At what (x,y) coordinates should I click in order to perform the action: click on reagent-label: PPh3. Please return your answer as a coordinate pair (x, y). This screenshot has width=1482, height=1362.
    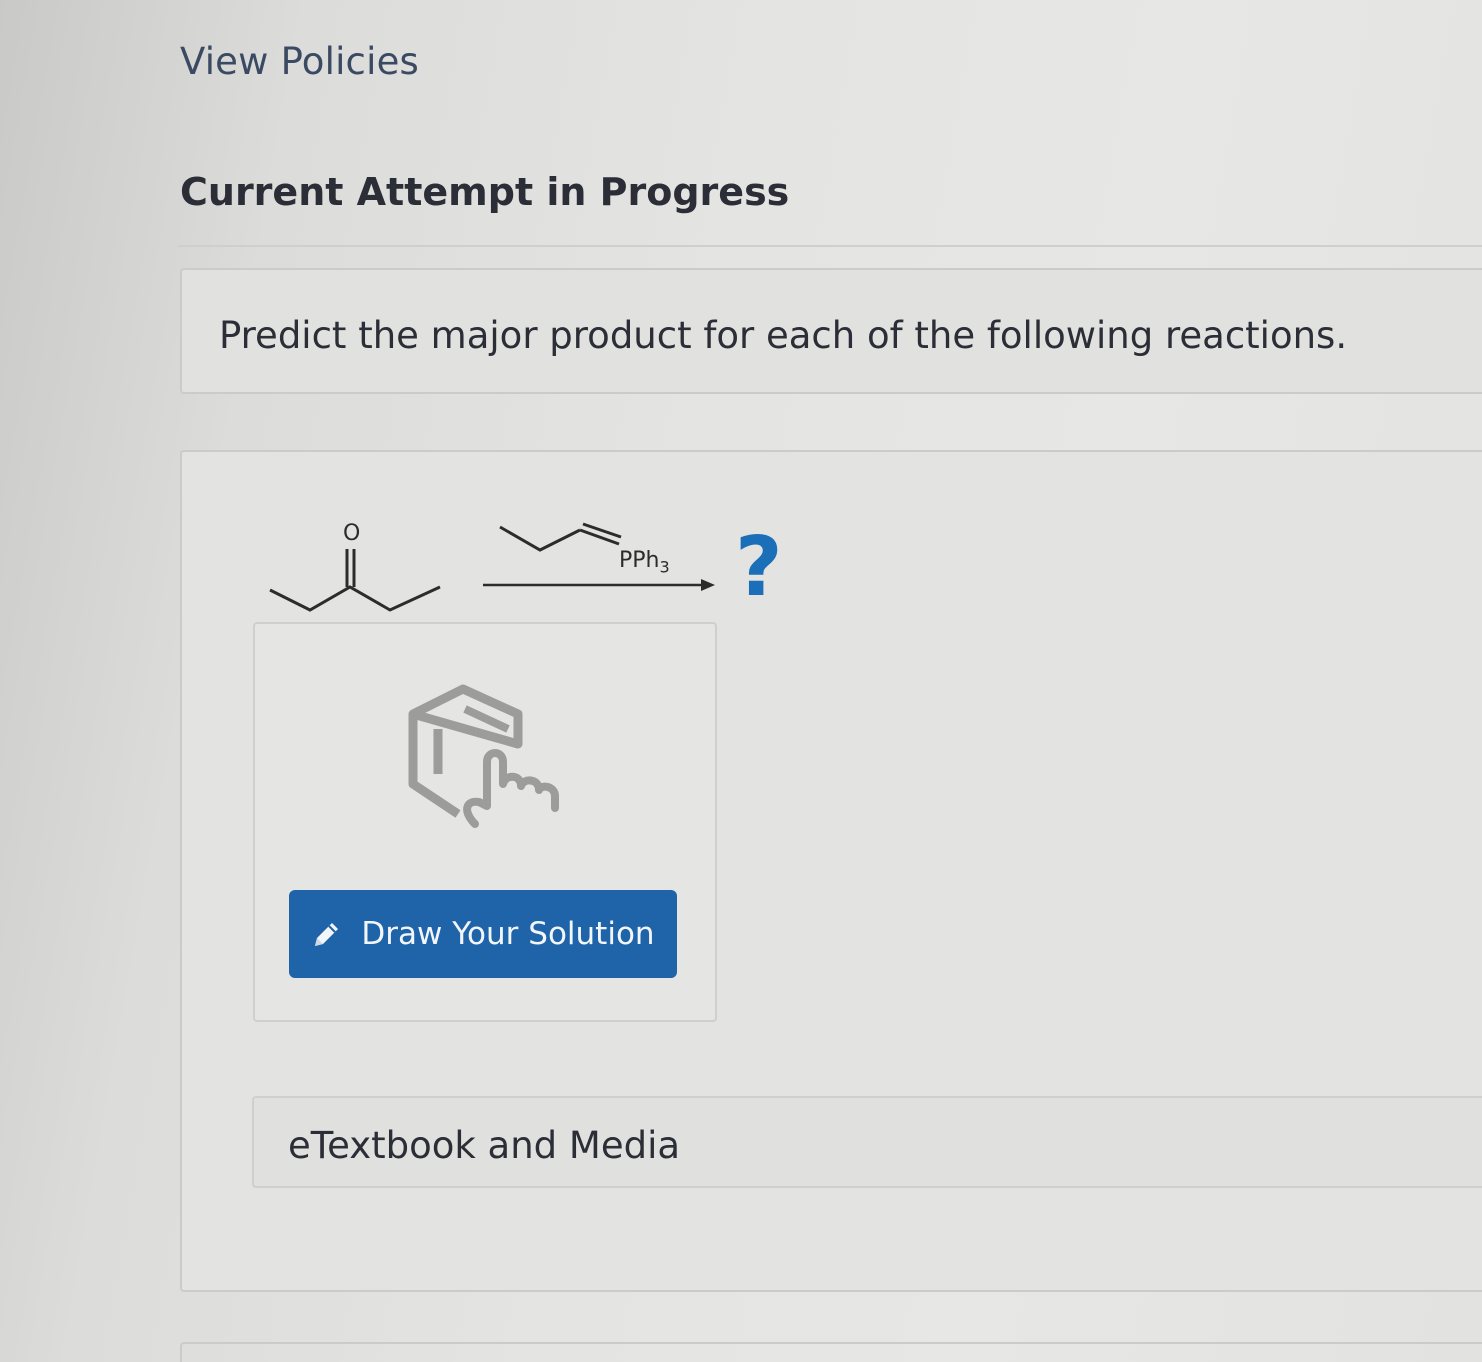
    Looking at the image, I should click on (644, 562).